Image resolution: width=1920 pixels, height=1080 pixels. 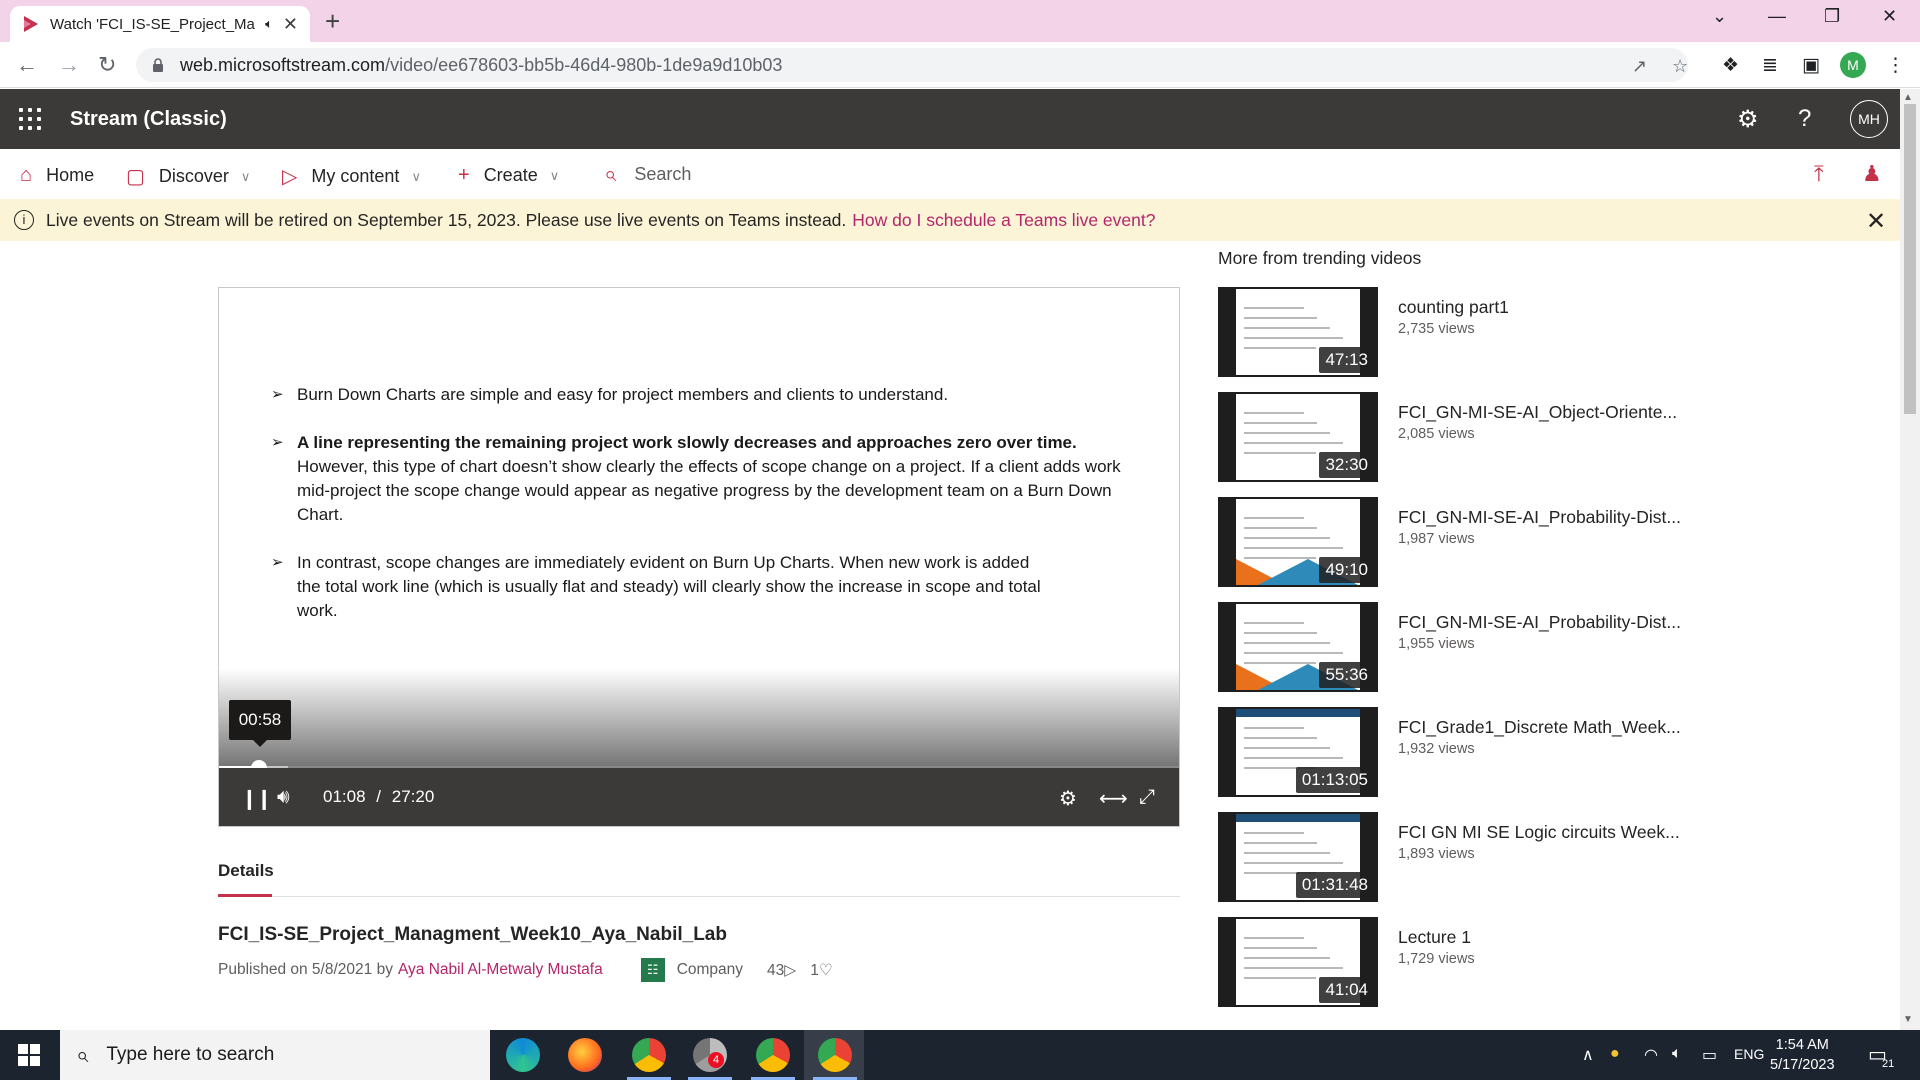 I want to click on video-thumbnail: 01:31:48, so click(x=1298, y=857).